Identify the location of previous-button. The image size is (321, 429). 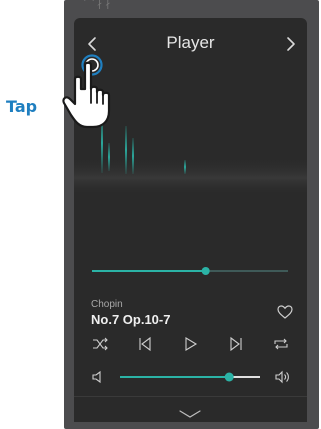
(145, 344).